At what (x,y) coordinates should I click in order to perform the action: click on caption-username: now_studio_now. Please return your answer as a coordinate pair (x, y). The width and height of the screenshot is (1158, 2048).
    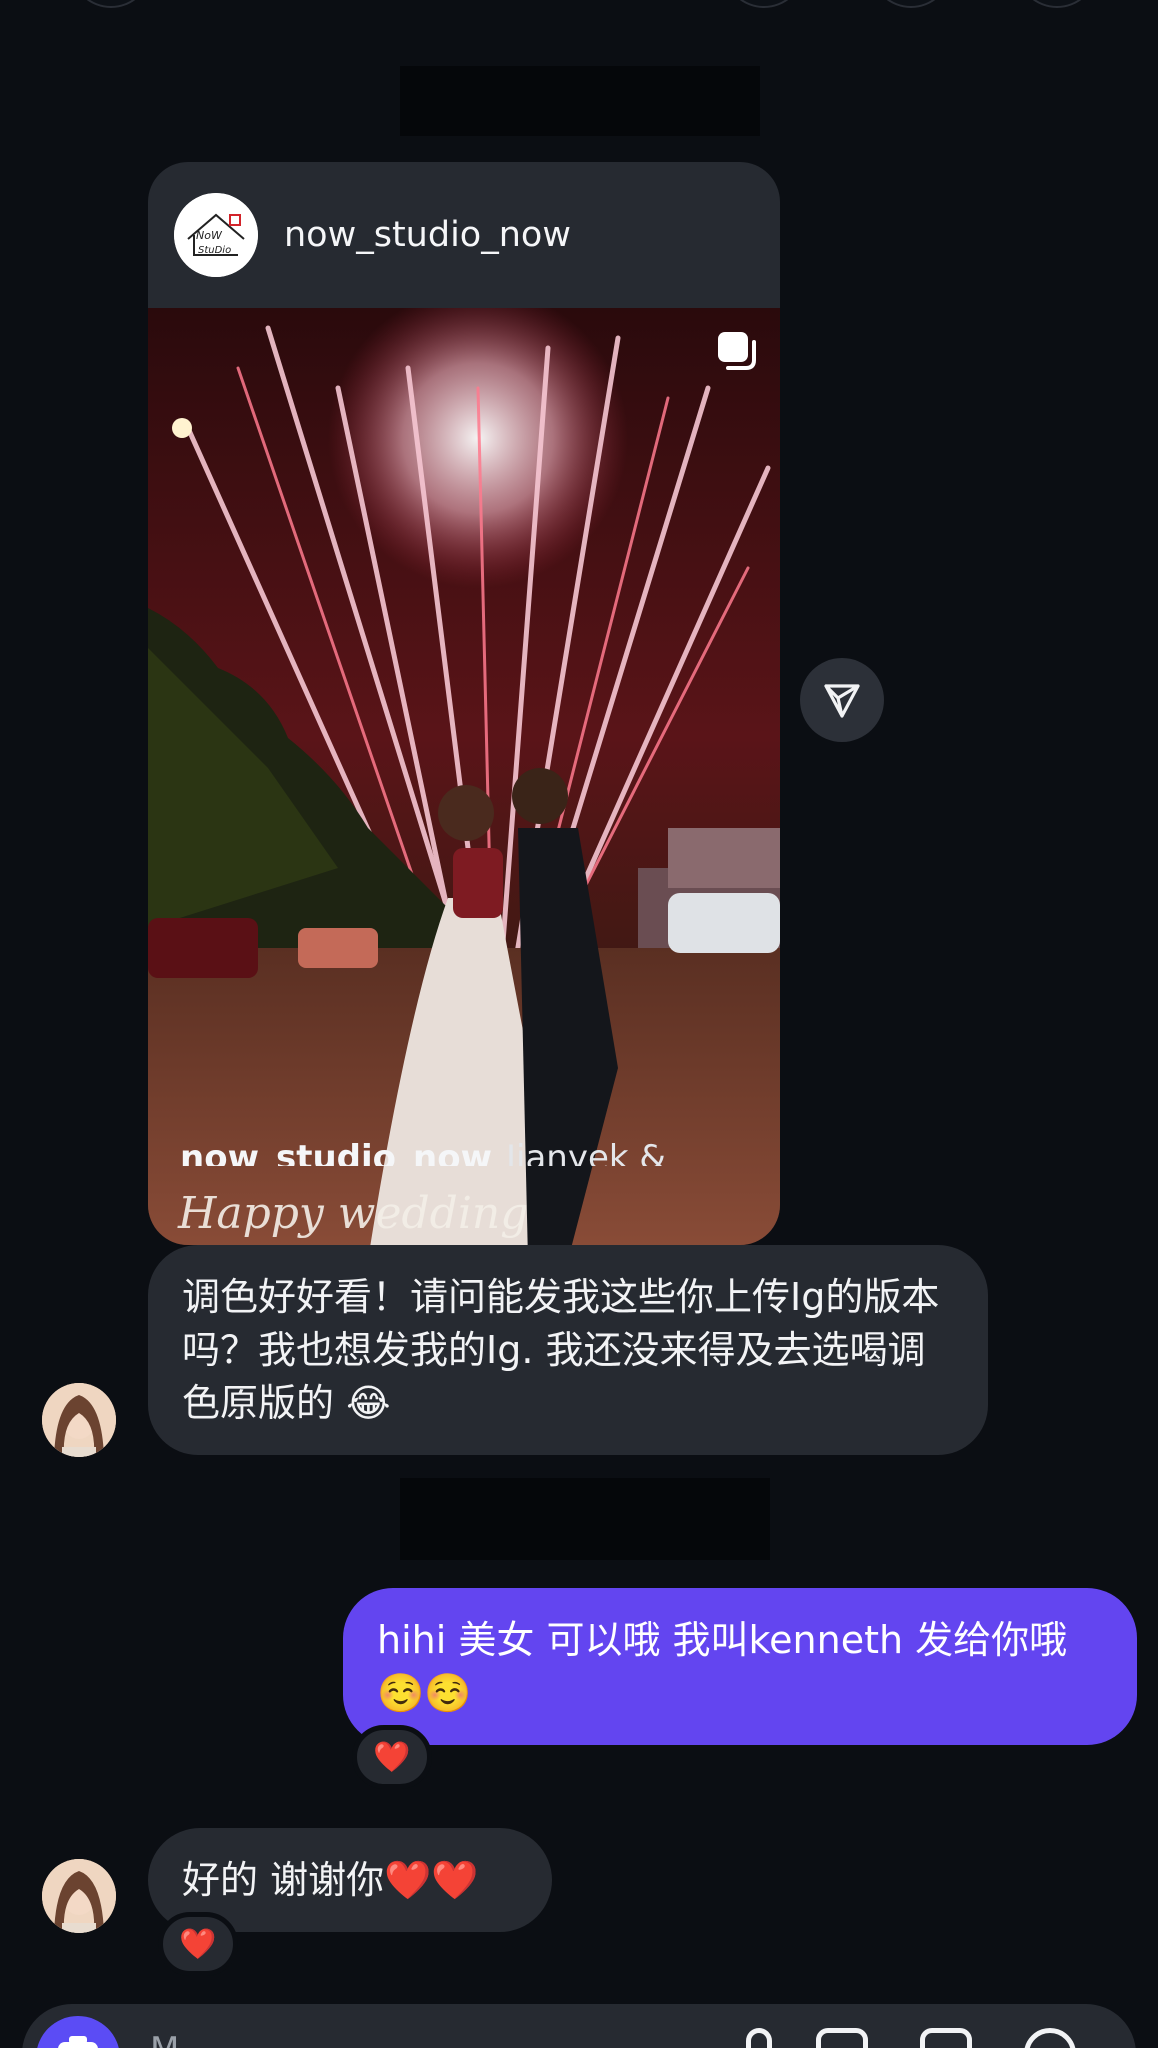
    Looking at the image, I should click on (336, 1152).